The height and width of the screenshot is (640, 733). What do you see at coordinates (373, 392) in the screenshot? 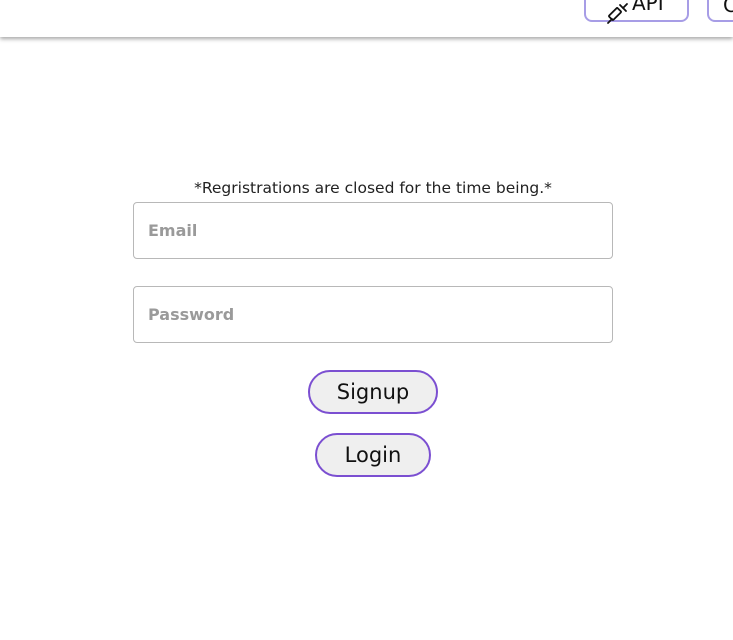
I see `signup-button: Signup` at bounding box center [373, 392].